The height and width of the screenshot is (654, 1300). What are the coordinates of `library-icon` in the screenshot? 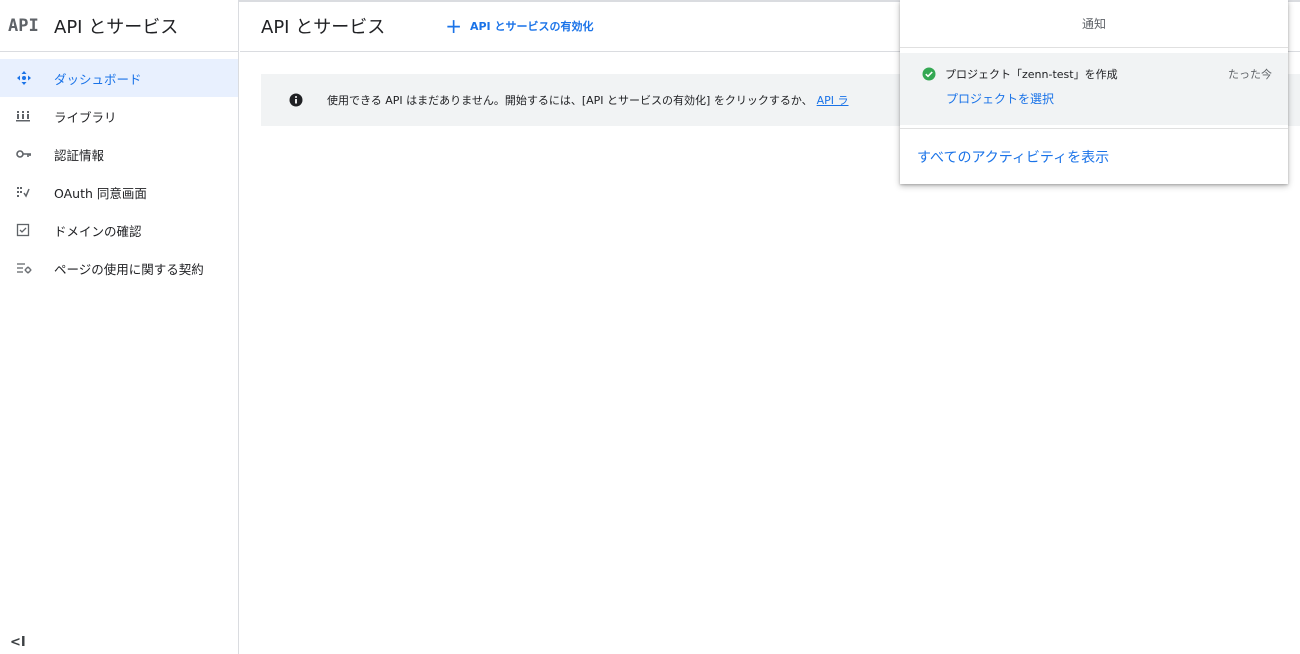 It's located at (35, 116).